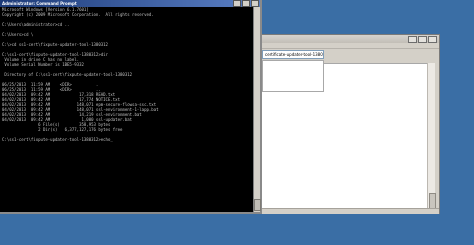 This screenshot has height=245, width=474. Describe the element at coordinates (237, 229) in the screenshot. I see `desktop-taskbar-area` at that location.